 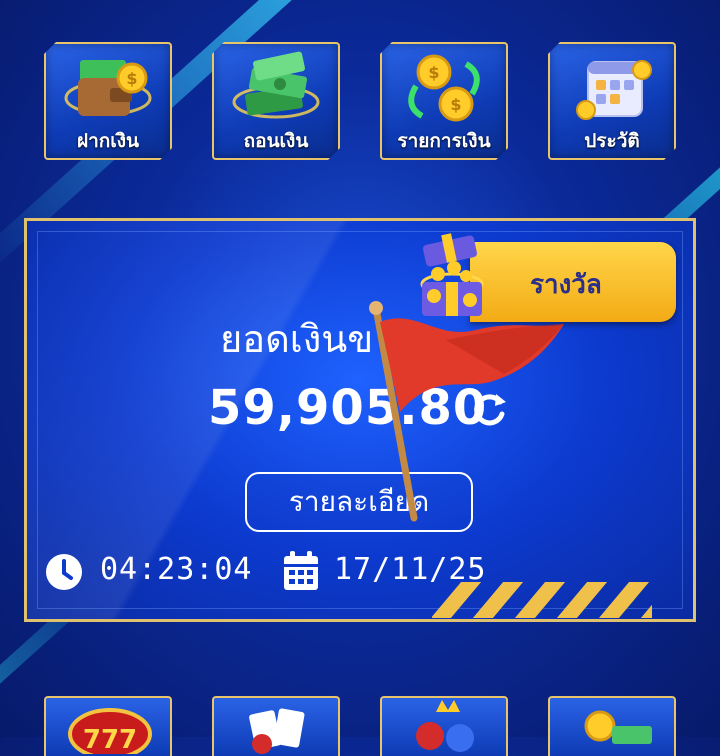 What do you see at coordinates (108, 89) in the screenshot?
I see `deposit-wallet-icon: $` at bounding box center [108, 89].